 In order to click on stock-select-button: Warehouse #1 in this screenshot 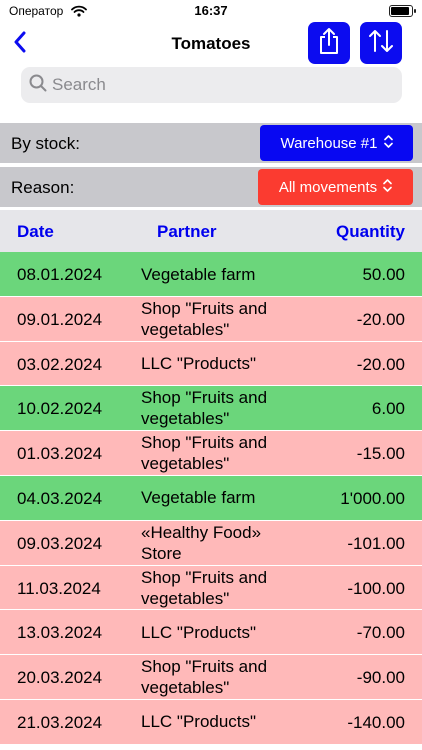, I will do `click(336, 143)`.